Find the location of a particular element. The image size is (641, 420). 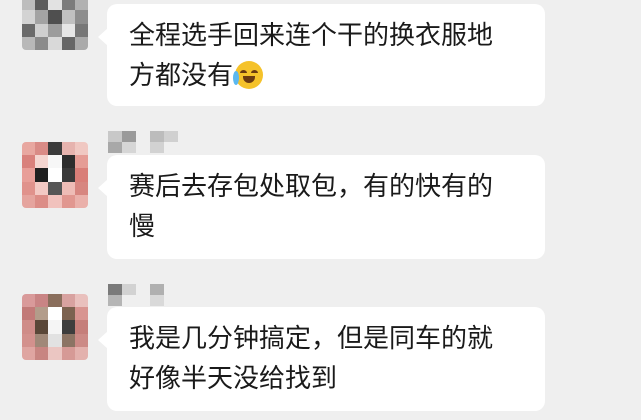

message-text-line-1: 赛后去存包处取包，有的快有的 is located at coordinates (311, 187).